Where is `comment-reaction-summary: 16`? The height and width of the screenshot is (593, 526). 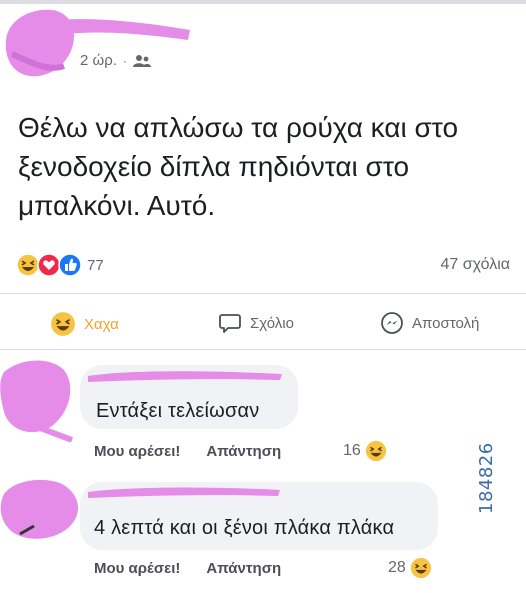 comment-reaction-summary: 16 is located at coordinates (365, 451).